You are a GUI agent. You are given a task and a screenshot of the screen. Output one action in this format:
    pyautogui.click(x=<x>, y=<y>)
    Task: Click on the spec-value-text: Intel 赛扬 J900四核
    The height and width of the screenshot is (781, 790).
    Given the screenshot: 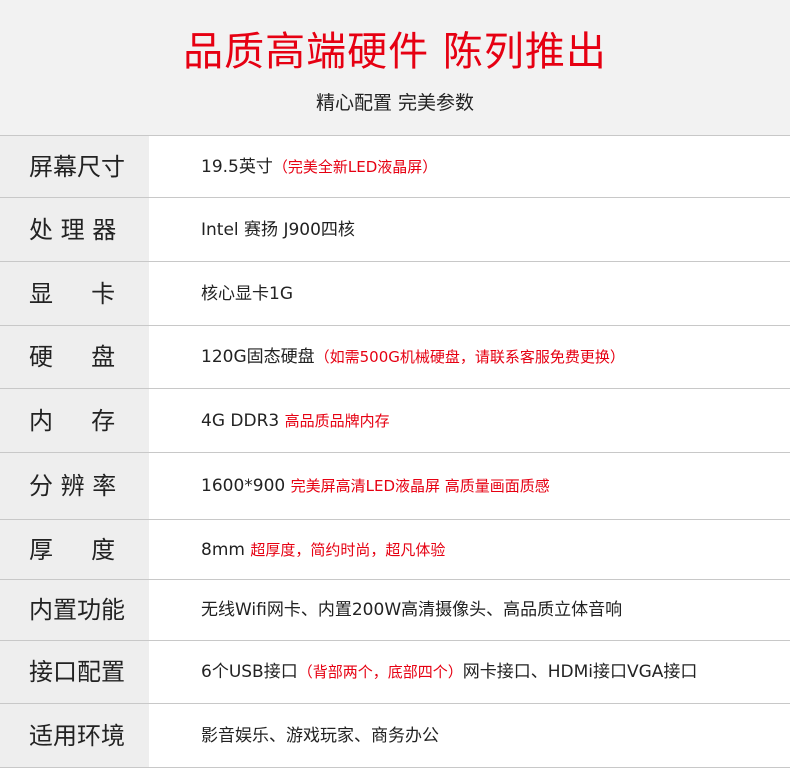 What is the action you would take?
    pyautogui.click(x=278, y=229)
    